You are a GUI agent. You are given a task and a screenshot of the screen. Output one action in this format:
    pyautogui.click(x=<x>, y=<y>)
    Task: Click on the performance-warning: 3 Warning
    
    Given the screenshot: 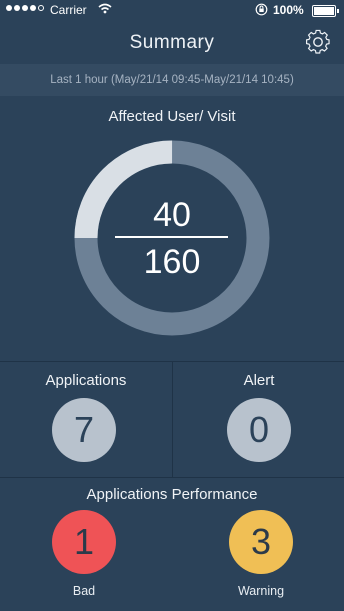 What is the action you would take?
    pyautogui.click(x=261, y=560)
    